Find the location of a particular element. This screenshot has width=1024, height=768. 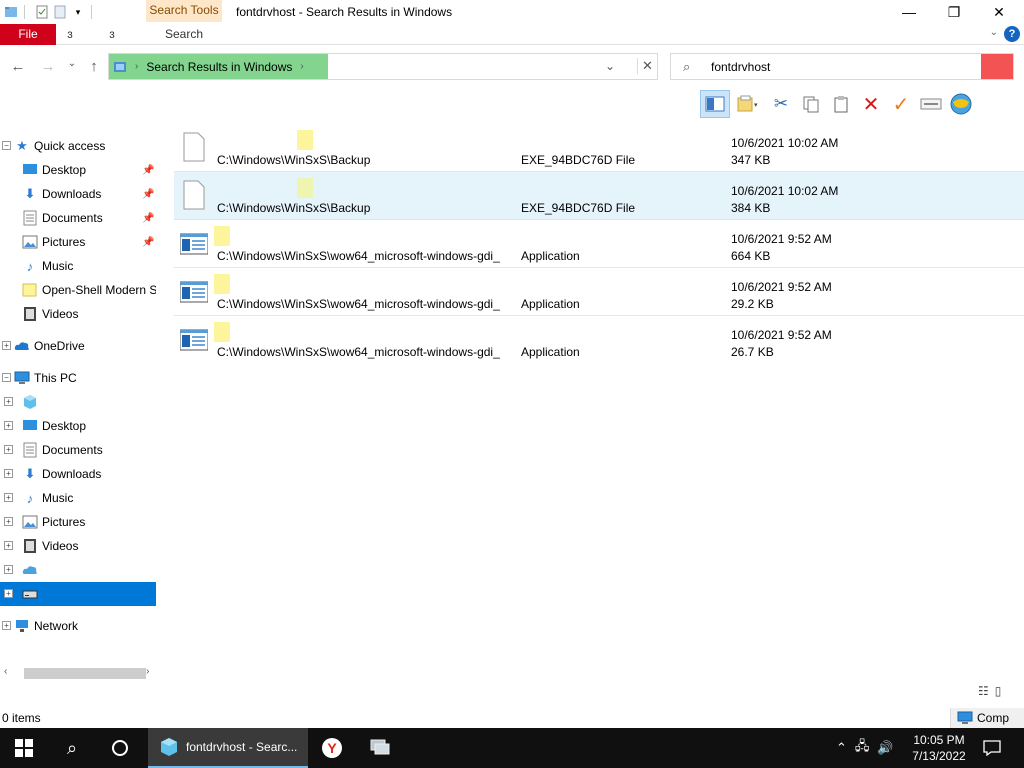

maximize-button: ❐ is located at coordinates (954, 12).